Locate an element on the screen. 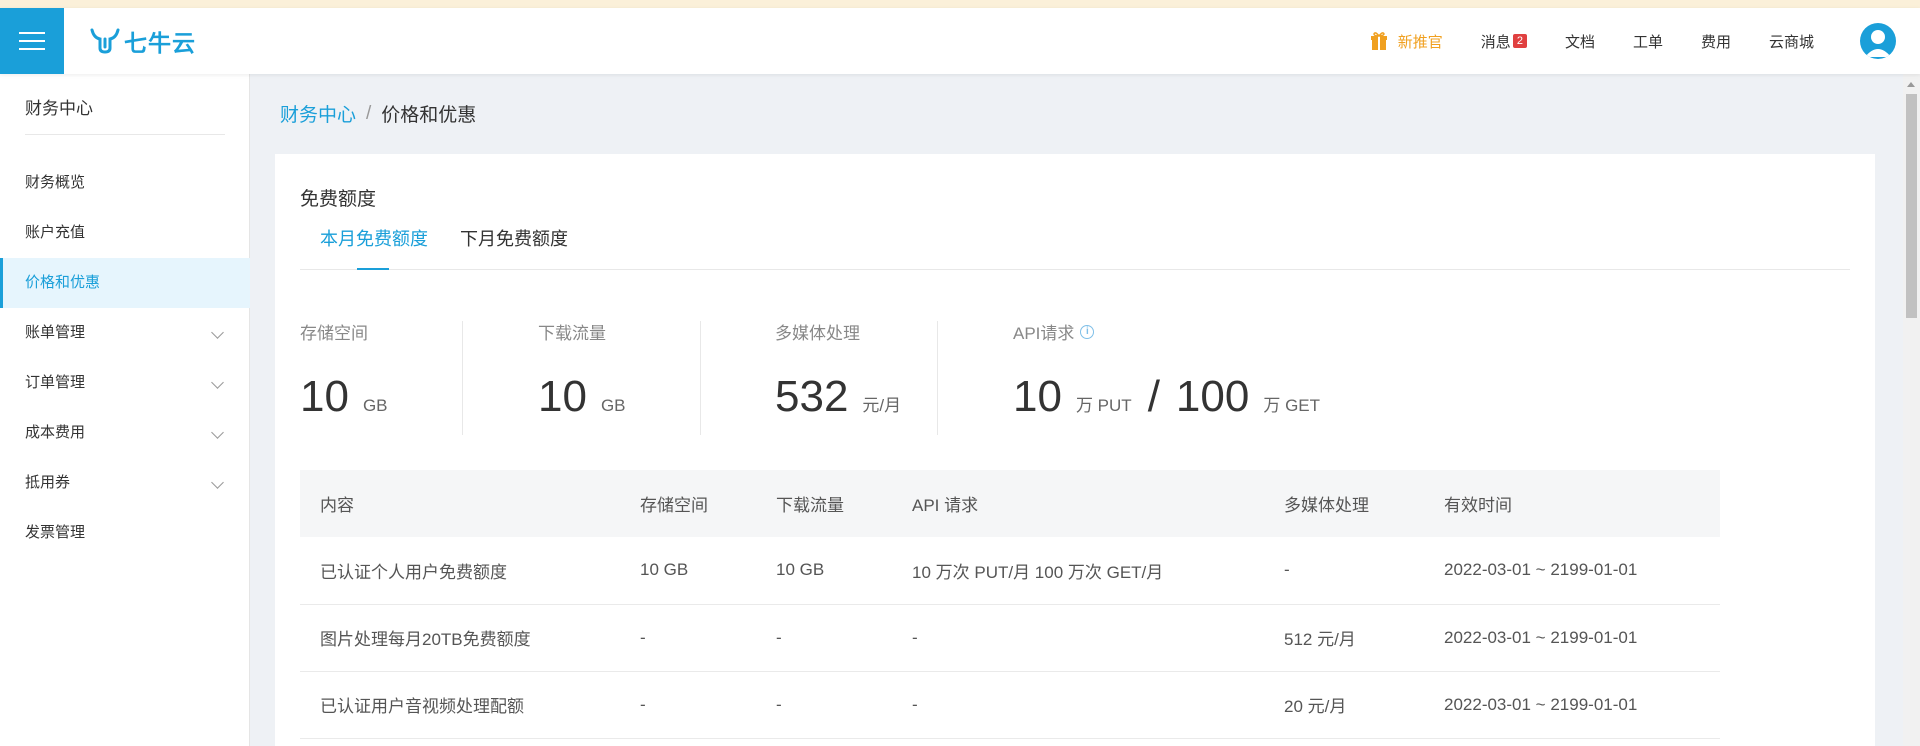 This screenshot has height=746, width=1920. message-count-badge: 2 is located at coordinates (1519, 41).